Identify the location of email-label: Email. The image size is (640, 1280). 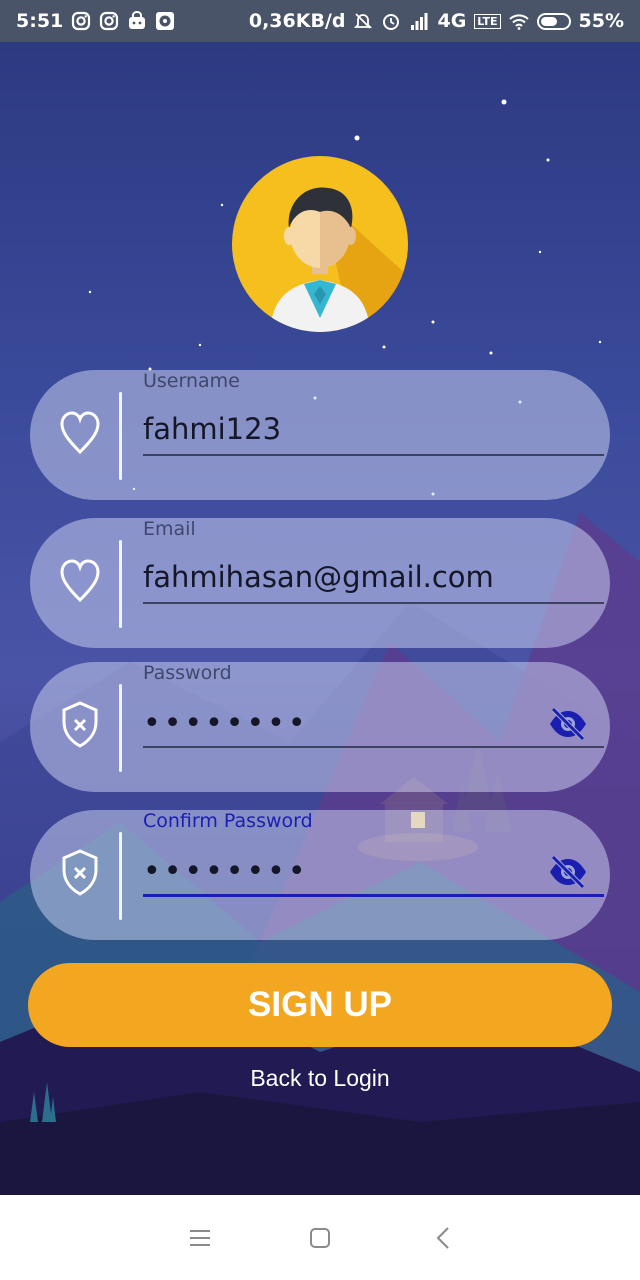
(169, 529).